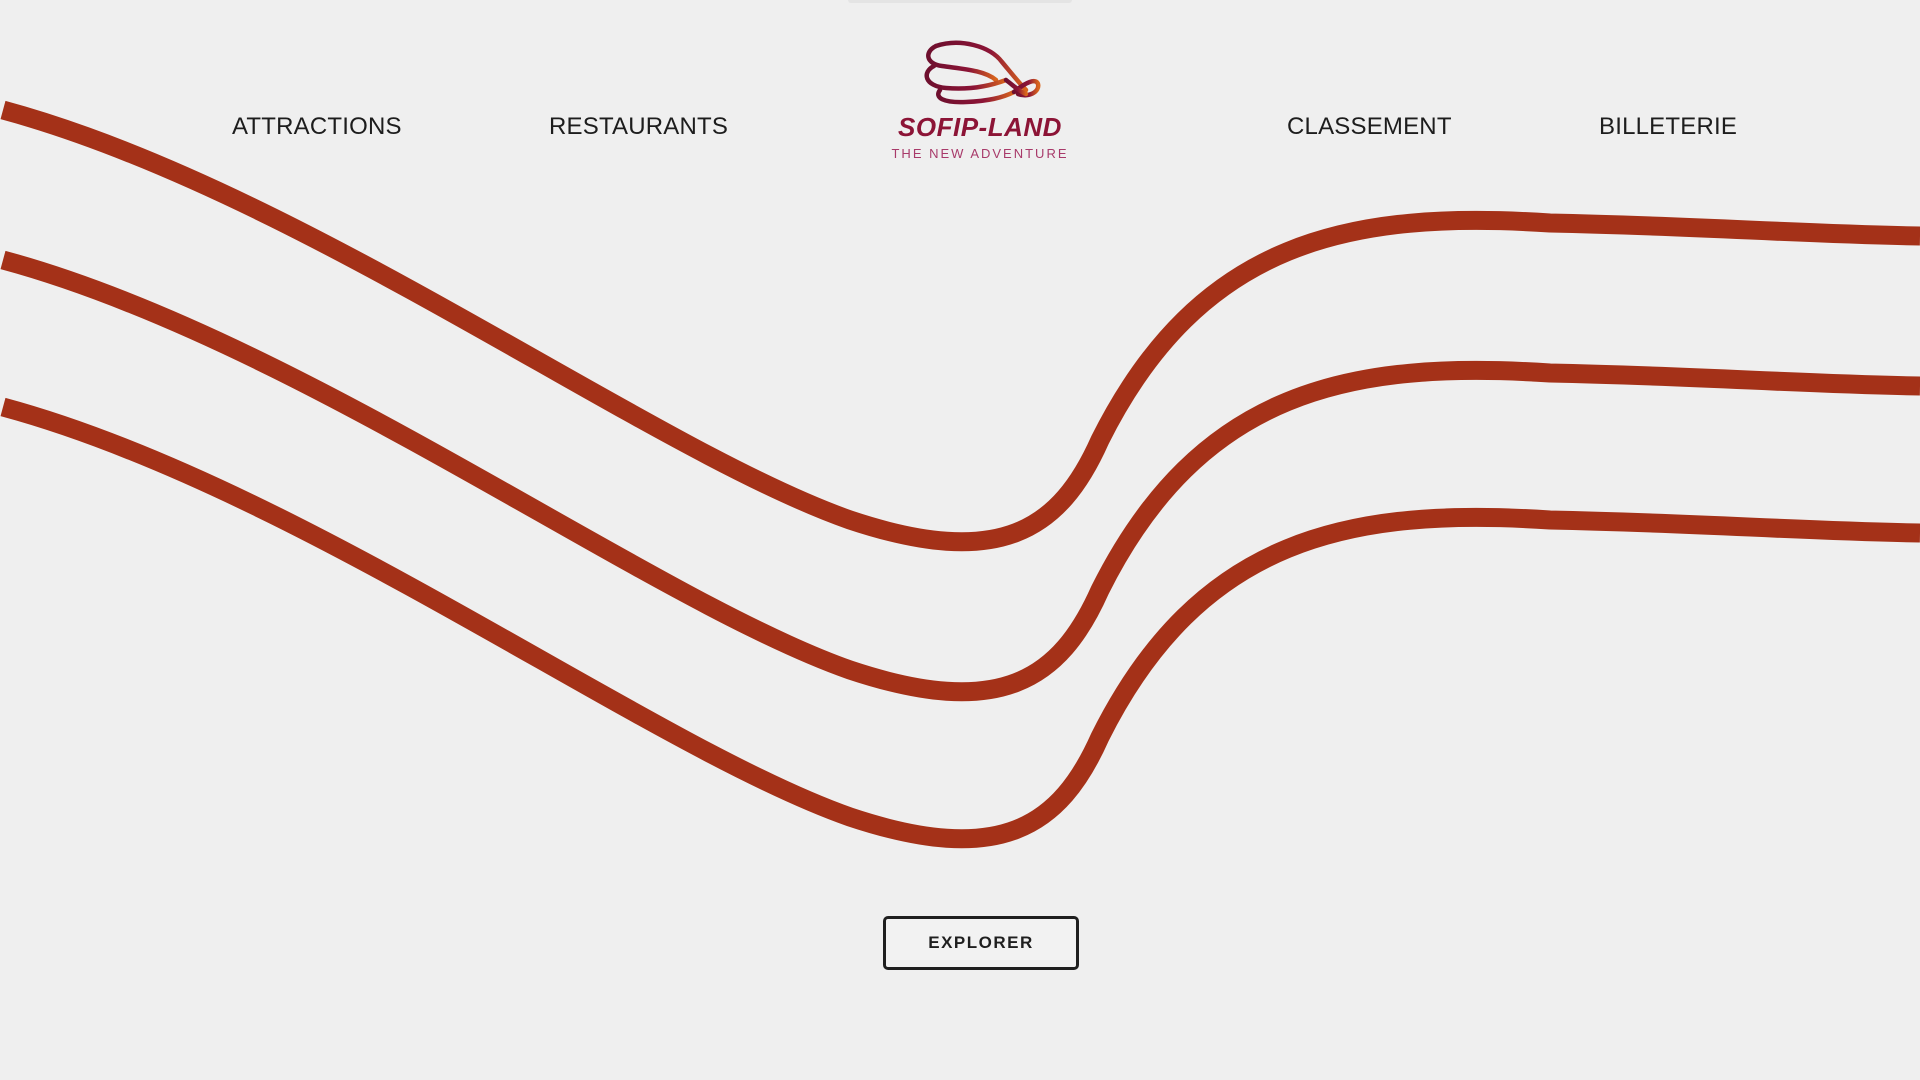  Describe the element at coordinates (982, 72) in the screenshot. I see `roller-coaster-loop-icon` at that location.